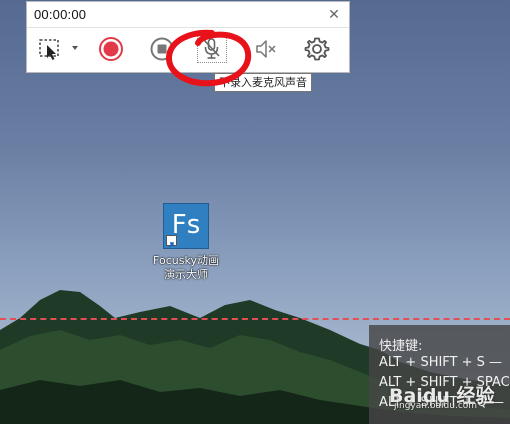 The image size is (510, 424). I want to click on close-icon: ✕, so click(334, 14).